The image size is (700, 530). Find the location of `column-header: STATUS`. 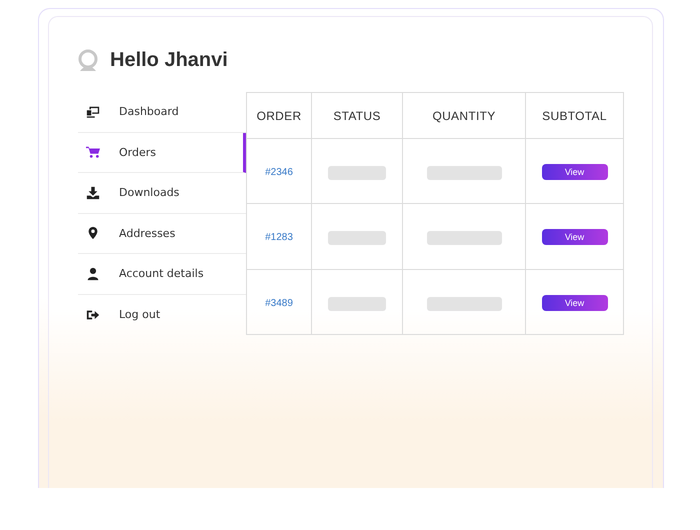

column-header: STATUS is located at coordinates (357, 115).